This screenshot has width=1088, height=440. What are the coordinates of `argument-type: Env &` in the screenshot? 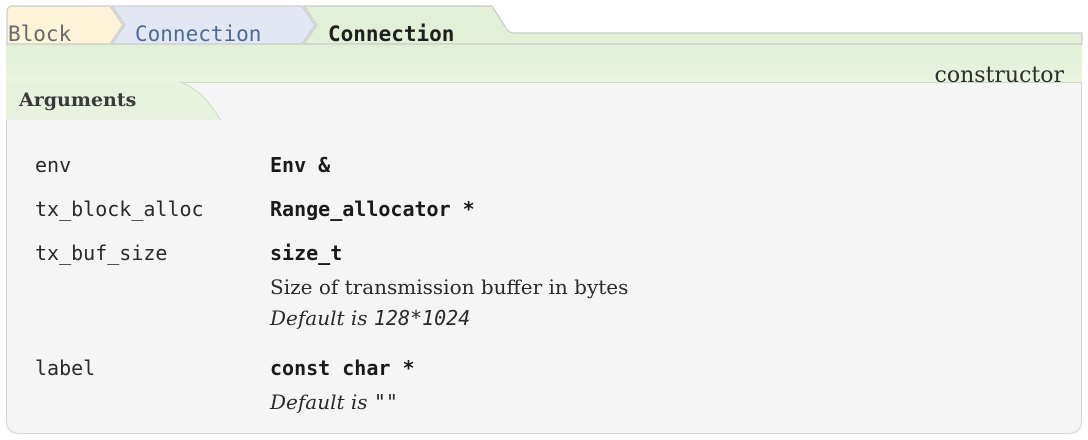 It's located at (300, 165).